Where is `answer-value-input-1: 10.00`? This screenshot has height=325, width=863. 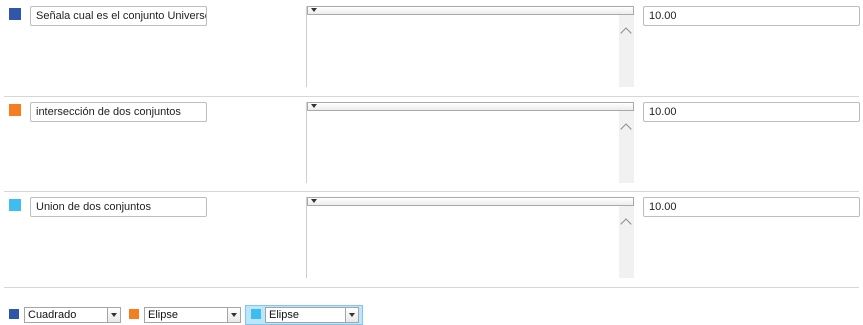 answer-value-input-1: 10.00 is located at coordinates (751, 16).